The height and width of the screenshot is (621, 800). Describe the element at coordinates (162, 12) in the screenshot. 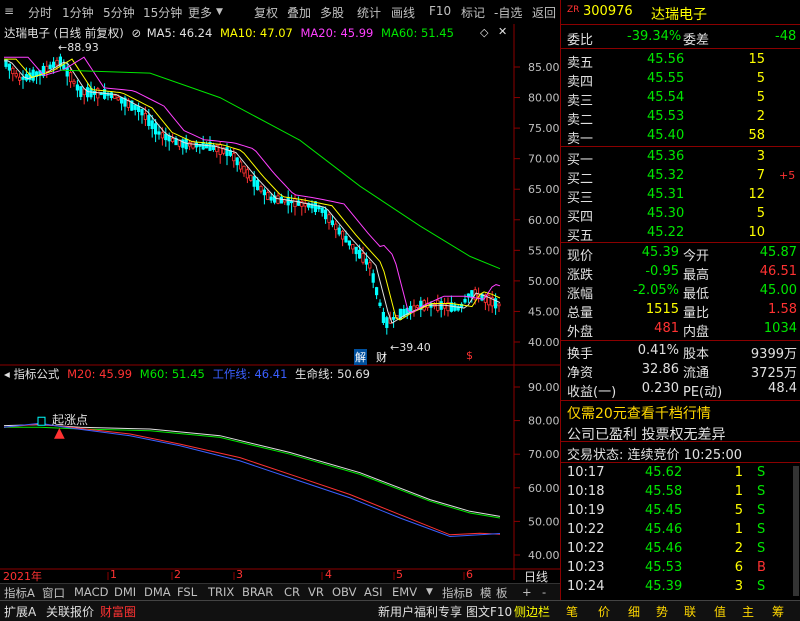

I see `period-15min: 15分钟` at that location.